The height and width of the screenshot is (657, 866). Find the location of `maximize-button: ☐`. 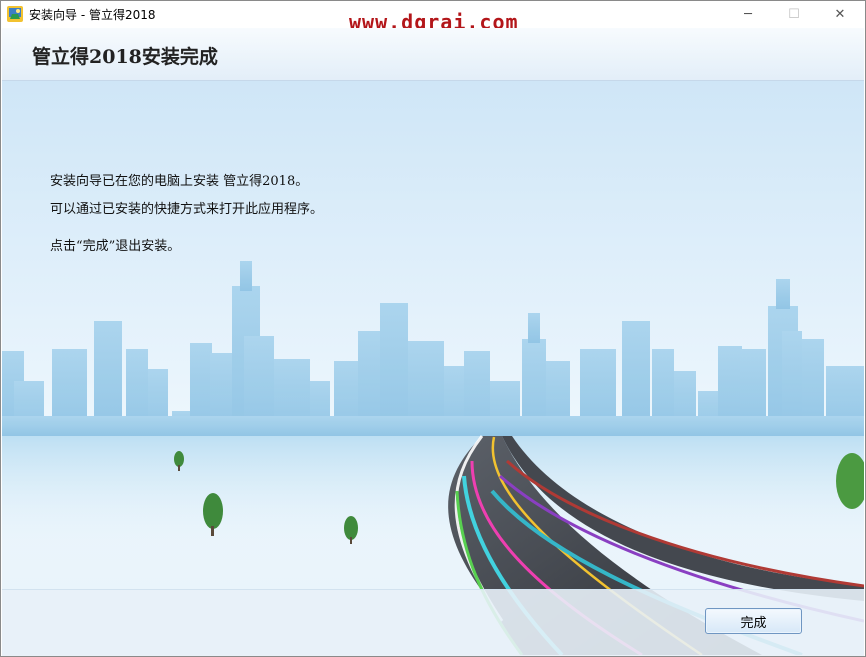

maximize-button: ☐ is located at coordinates (794, 14).